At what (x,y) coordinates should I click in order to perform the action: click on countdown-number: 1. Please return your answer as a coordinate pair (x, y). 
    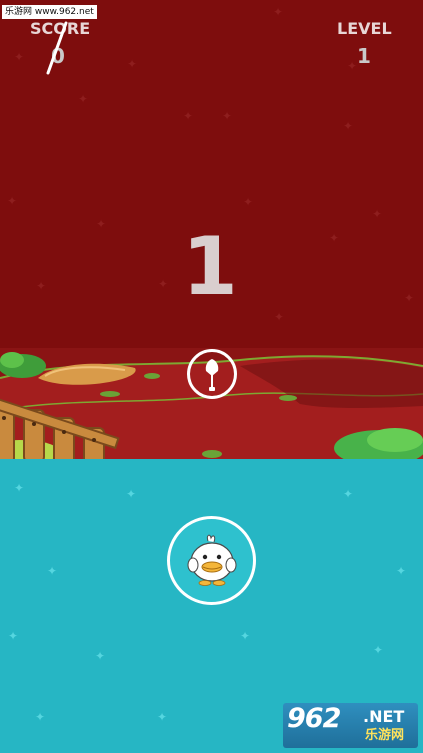
    Looking at the image, I should click on (210, 266).